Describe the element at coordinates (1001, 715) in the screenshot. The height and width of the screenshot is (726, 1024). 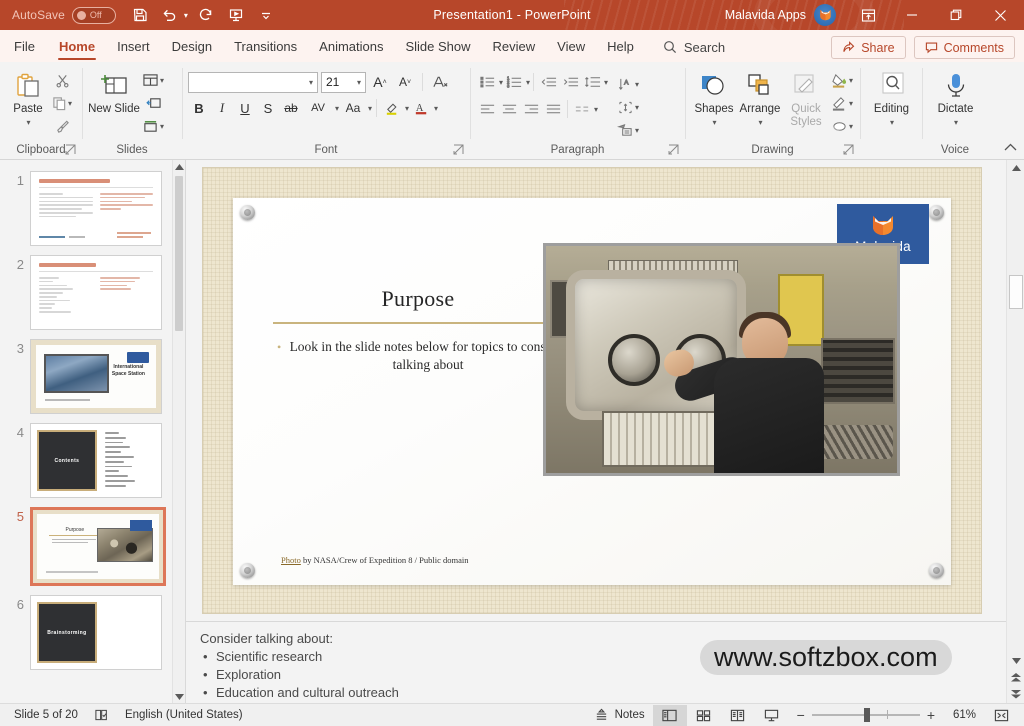
I see `fit-slide-to-window-button` at that location.